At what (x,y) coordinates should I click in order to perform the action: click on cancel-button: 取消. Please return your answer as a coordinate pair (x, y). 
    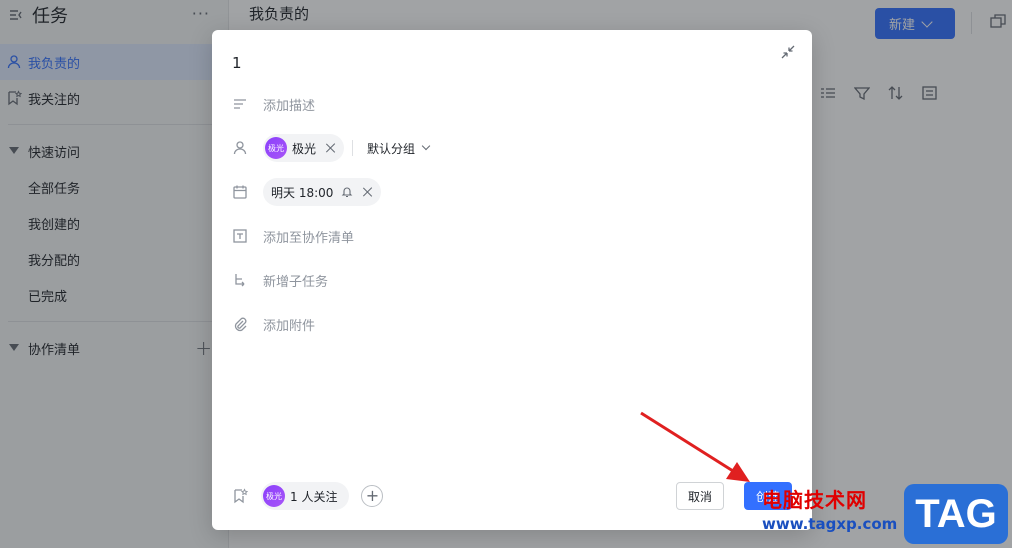
    Looking at the image, I should click on (700, 496).